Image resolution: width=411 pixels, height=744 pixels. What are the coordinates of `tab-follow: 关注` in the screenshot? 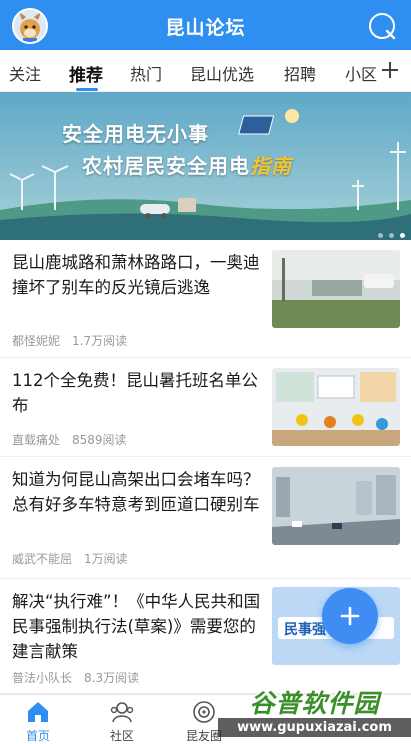 It's located at (25, 73).